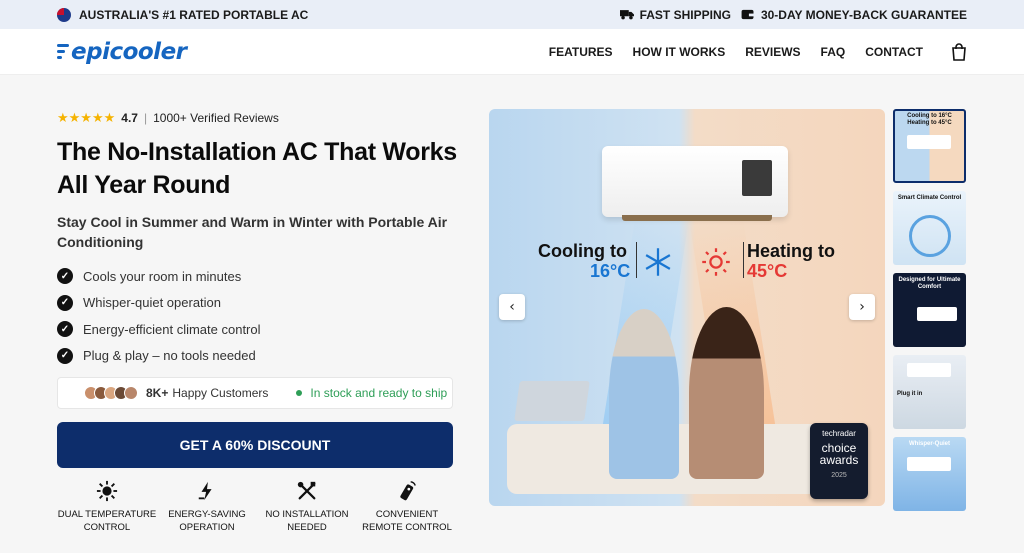  Describe the element at coordinates (791, 251) in the screenshot. I see `heating-label: Heating to` at that location.